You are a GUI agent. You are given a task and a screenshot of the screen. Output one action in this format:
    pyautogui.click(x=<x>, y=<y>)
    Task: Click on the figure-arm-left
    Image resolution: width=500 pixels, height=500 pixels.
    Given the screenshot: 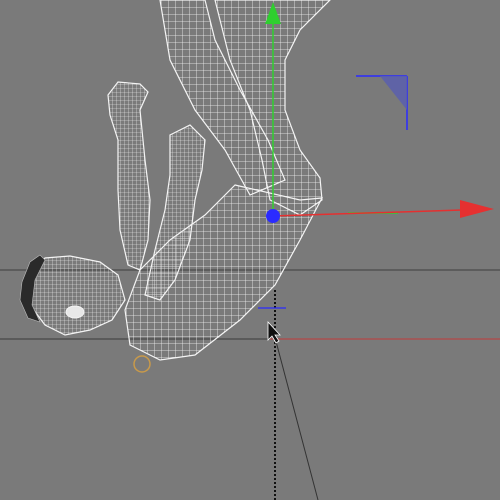 What is the action you would take?
    pyautogui.click(x=129, y=176)
    